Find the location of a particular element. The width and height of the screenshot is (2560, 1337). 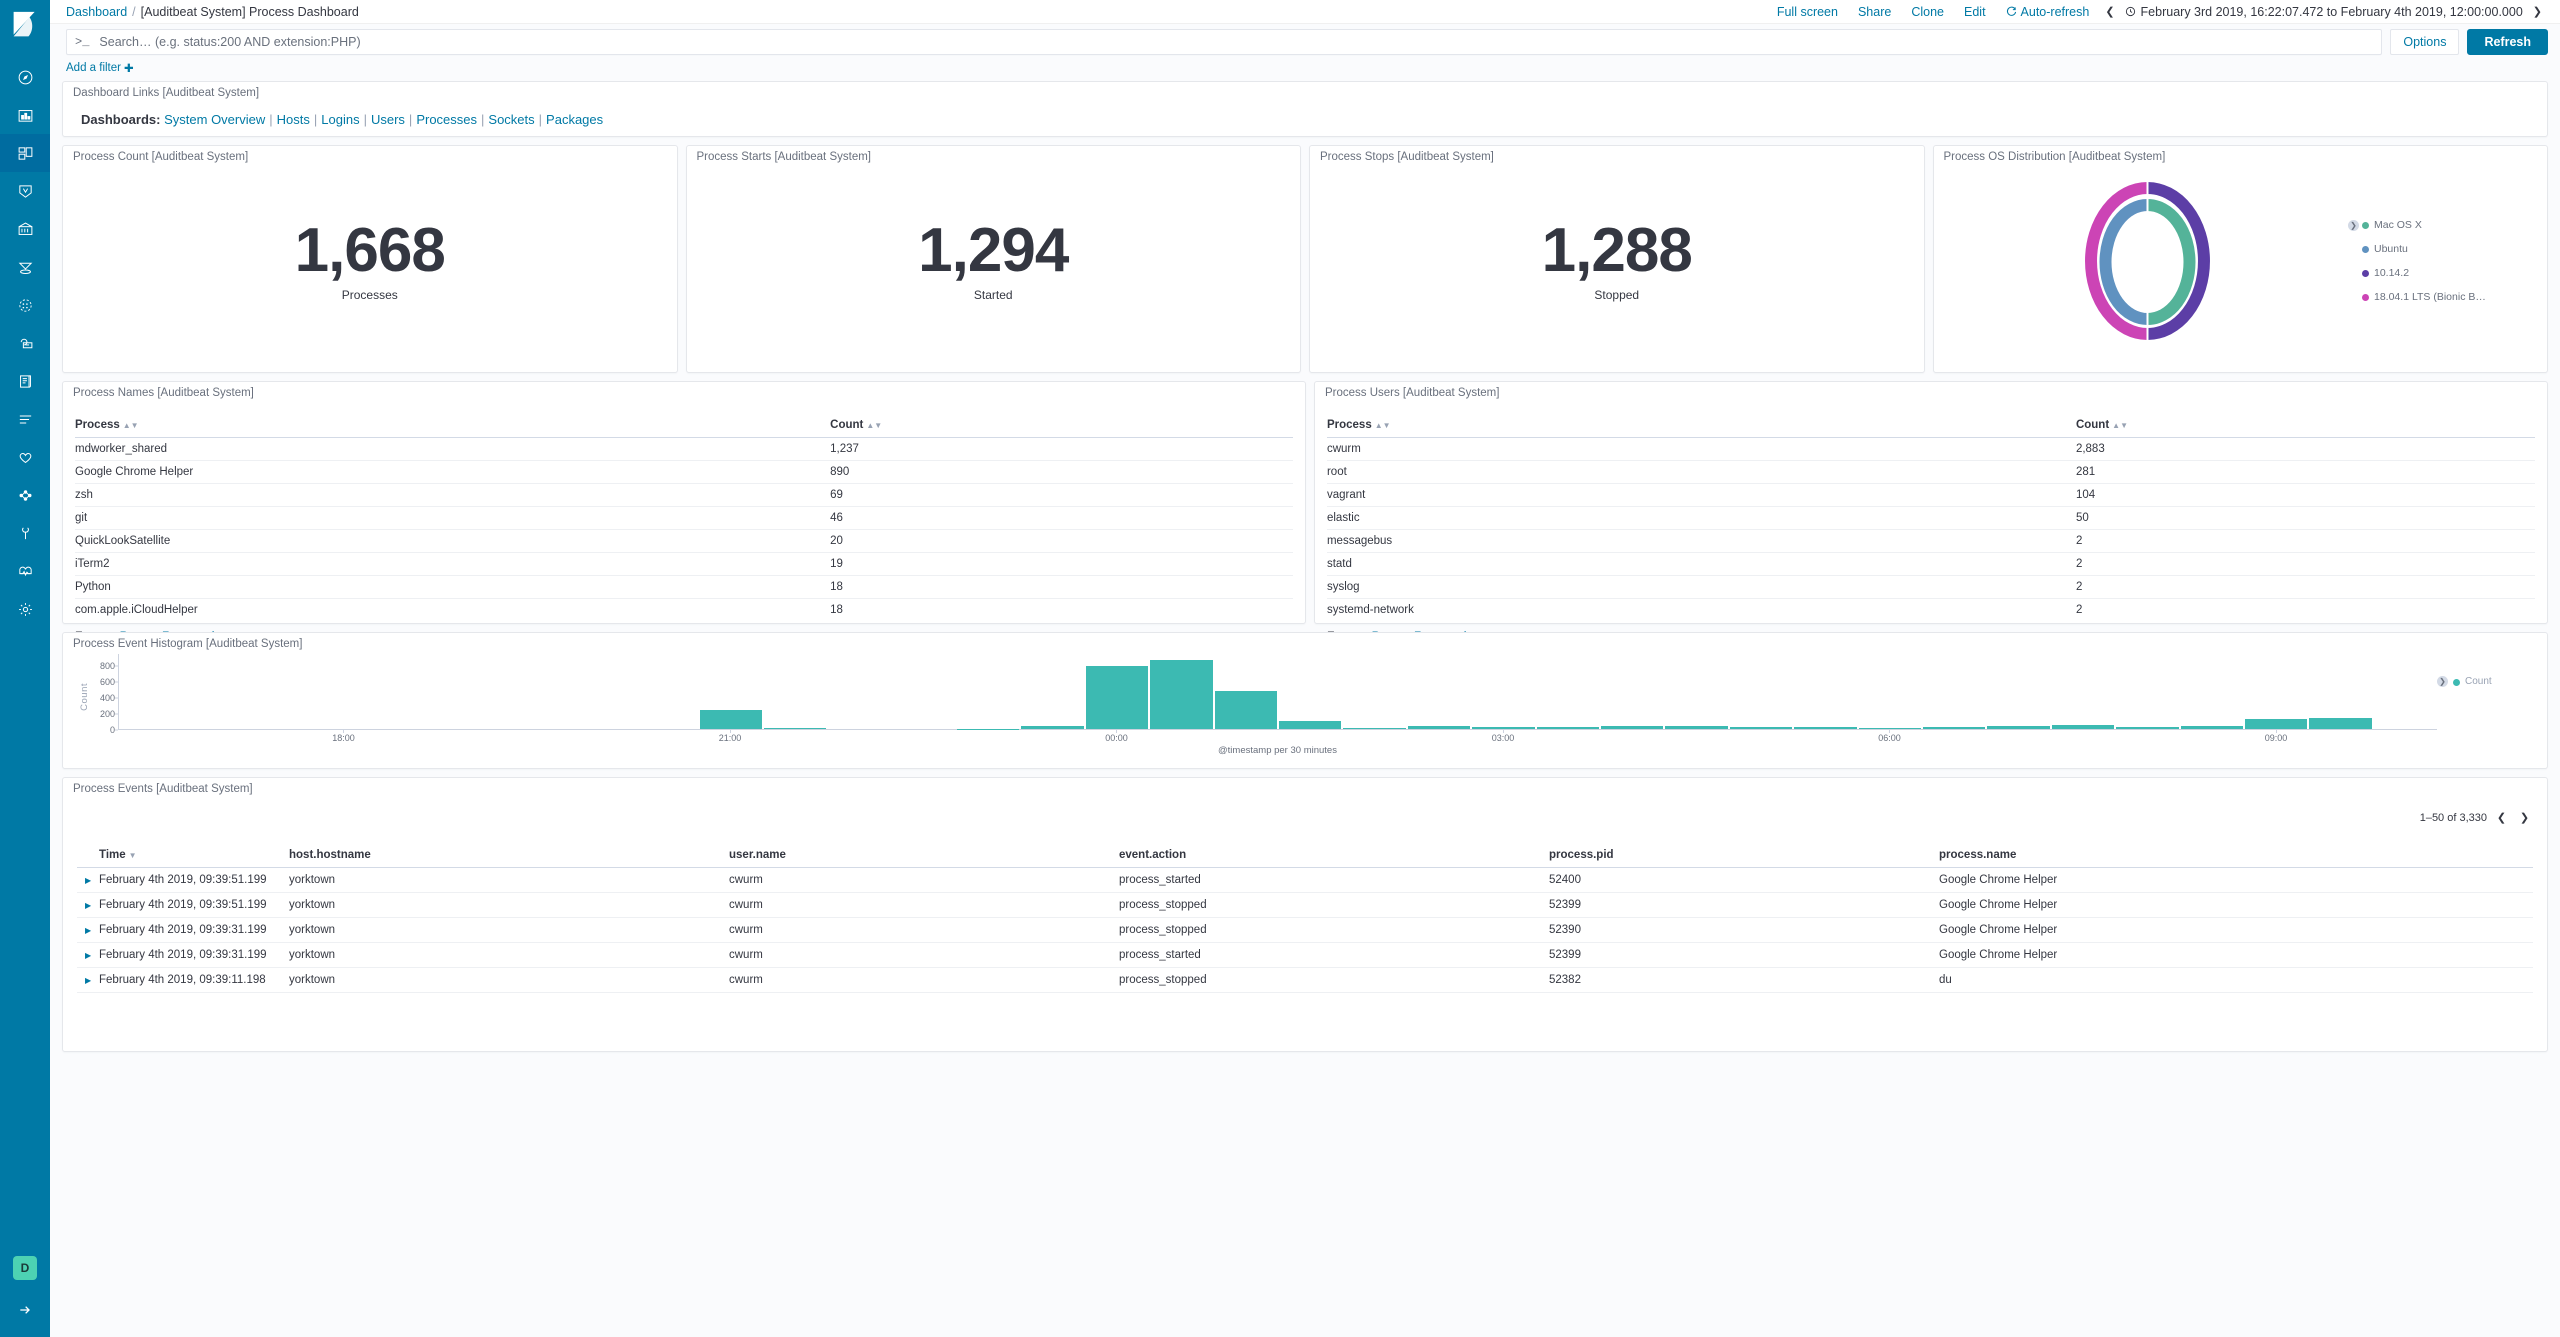

sidebar-item-apm is located at coordinates (25, 343).